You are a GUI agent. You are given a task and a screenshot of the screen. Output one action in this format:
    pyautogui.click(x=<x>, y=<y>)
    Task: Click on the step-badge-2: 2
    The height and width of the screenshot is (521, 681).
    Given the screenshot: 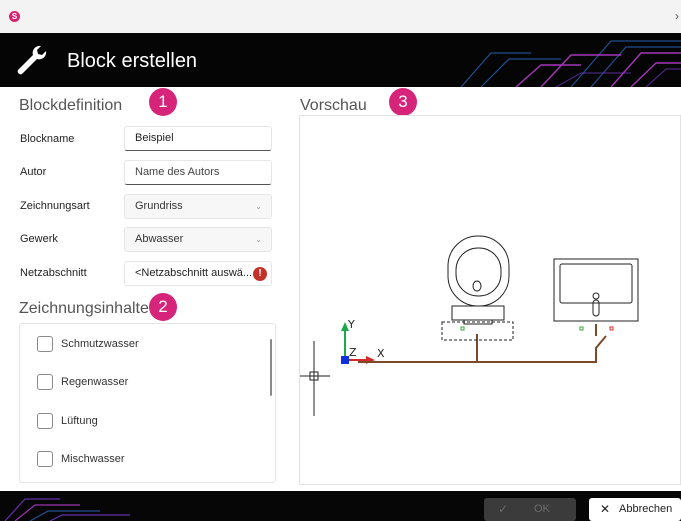 What is the action you would take?
    pyautogui.click(x=163, y=307)
    